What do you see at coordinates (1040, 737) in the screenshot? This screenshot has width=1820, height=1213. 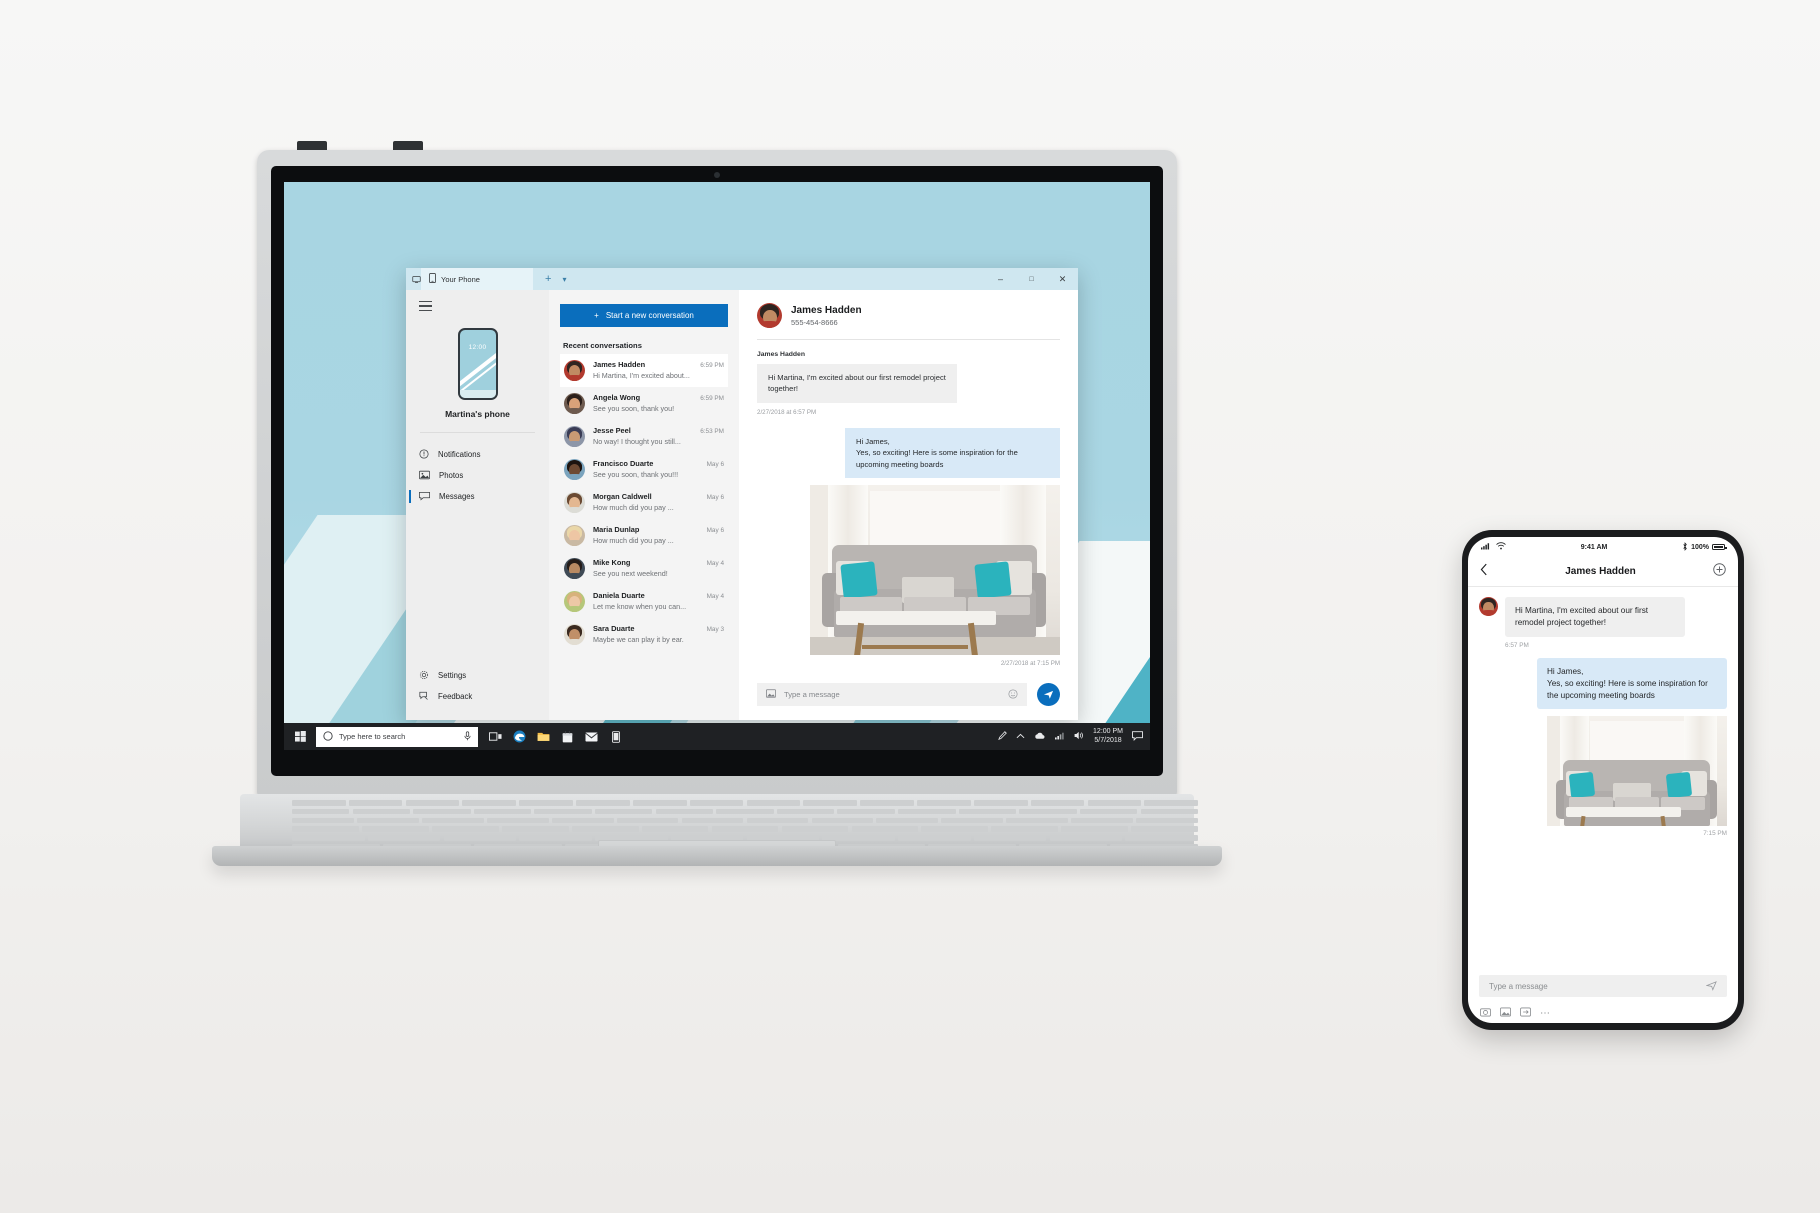 I see `onedrive-icon` at bounding box center [1040, 737].